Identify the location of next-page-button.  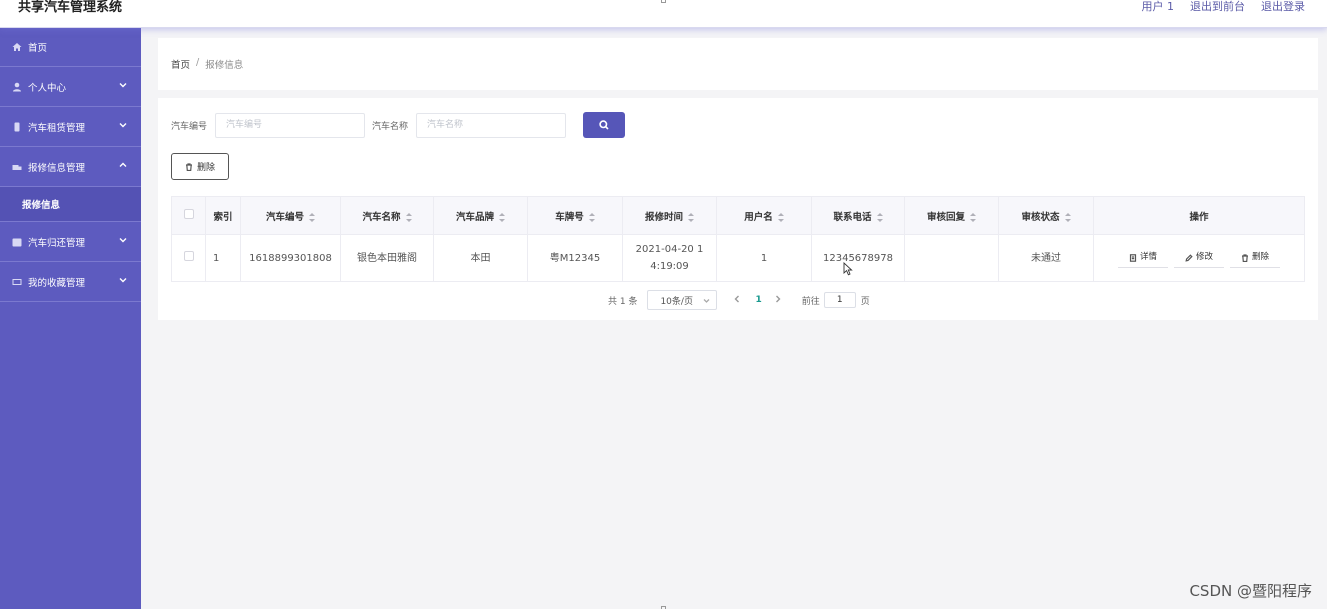
(779, 300).